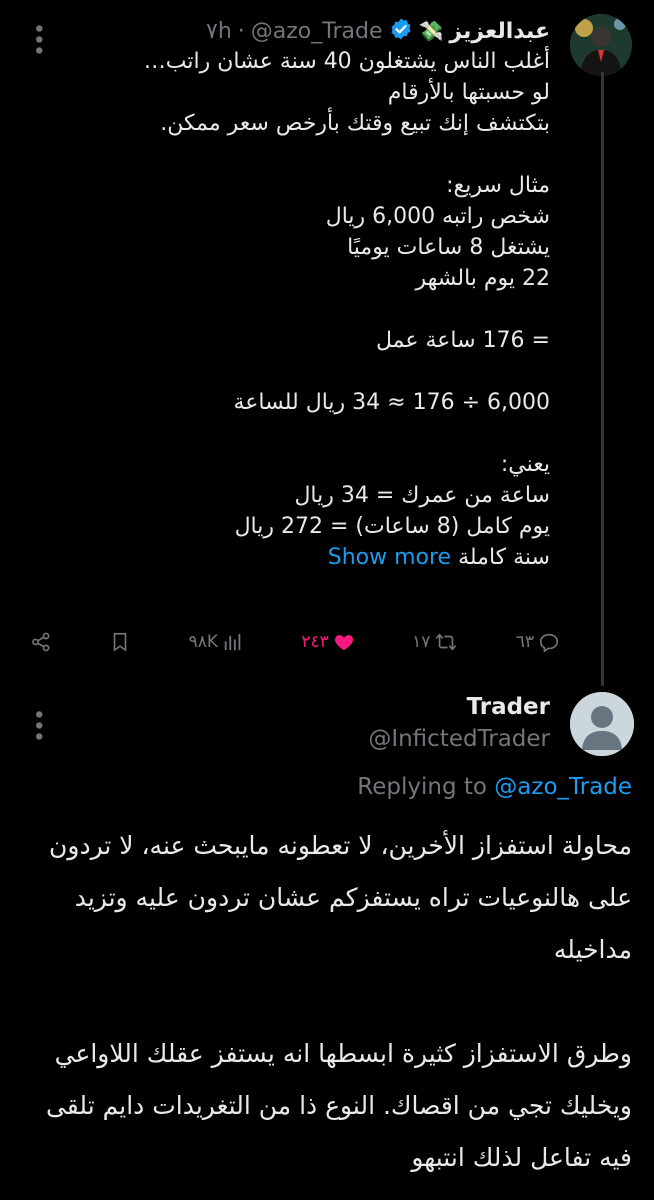  Describe the element at coordinates (343, 643) in the screenshot. I see `heart-filled-icon` at that location.